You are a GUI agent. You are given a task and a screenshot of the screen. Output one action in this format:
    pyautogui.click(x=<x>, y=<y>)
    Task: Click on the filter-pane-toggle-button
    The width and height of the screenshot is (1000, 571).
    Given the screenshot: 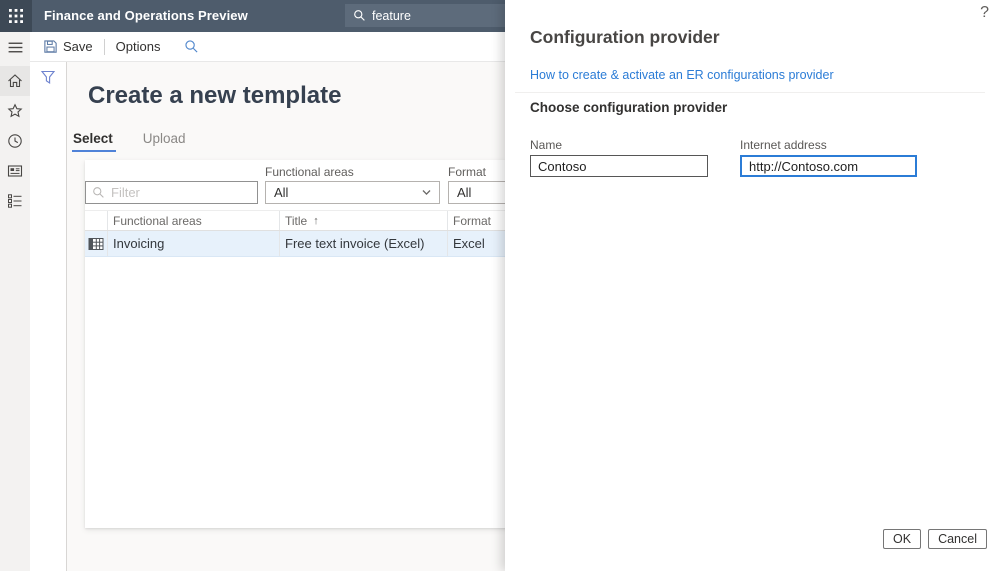 What is the action you would take?
    pyautogui.click(x=48, y=77)
    